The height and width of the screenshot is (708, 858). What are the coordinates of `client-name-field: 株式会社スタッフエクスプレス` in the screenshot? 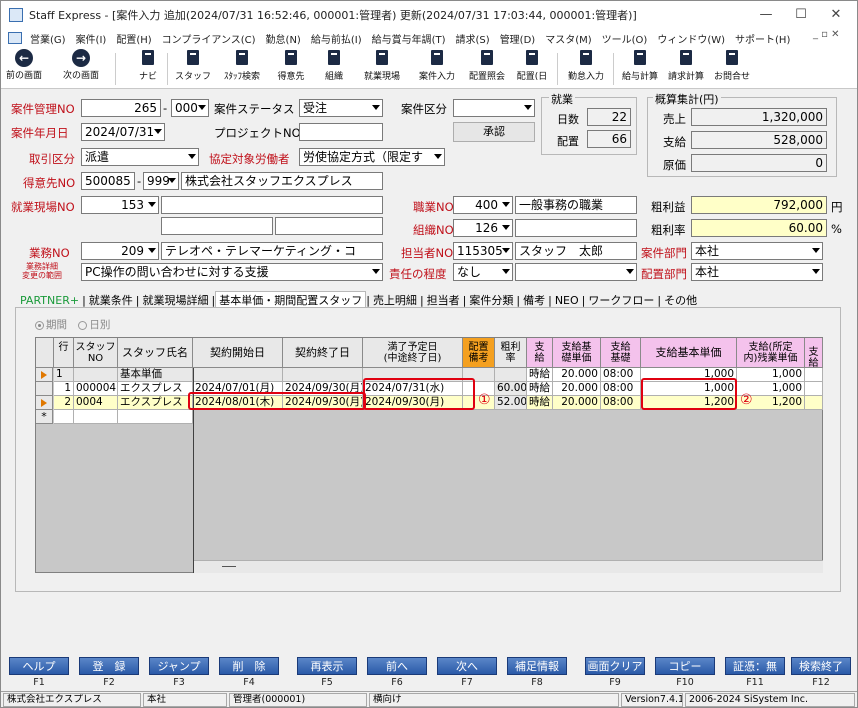 It's located at (282, 181).